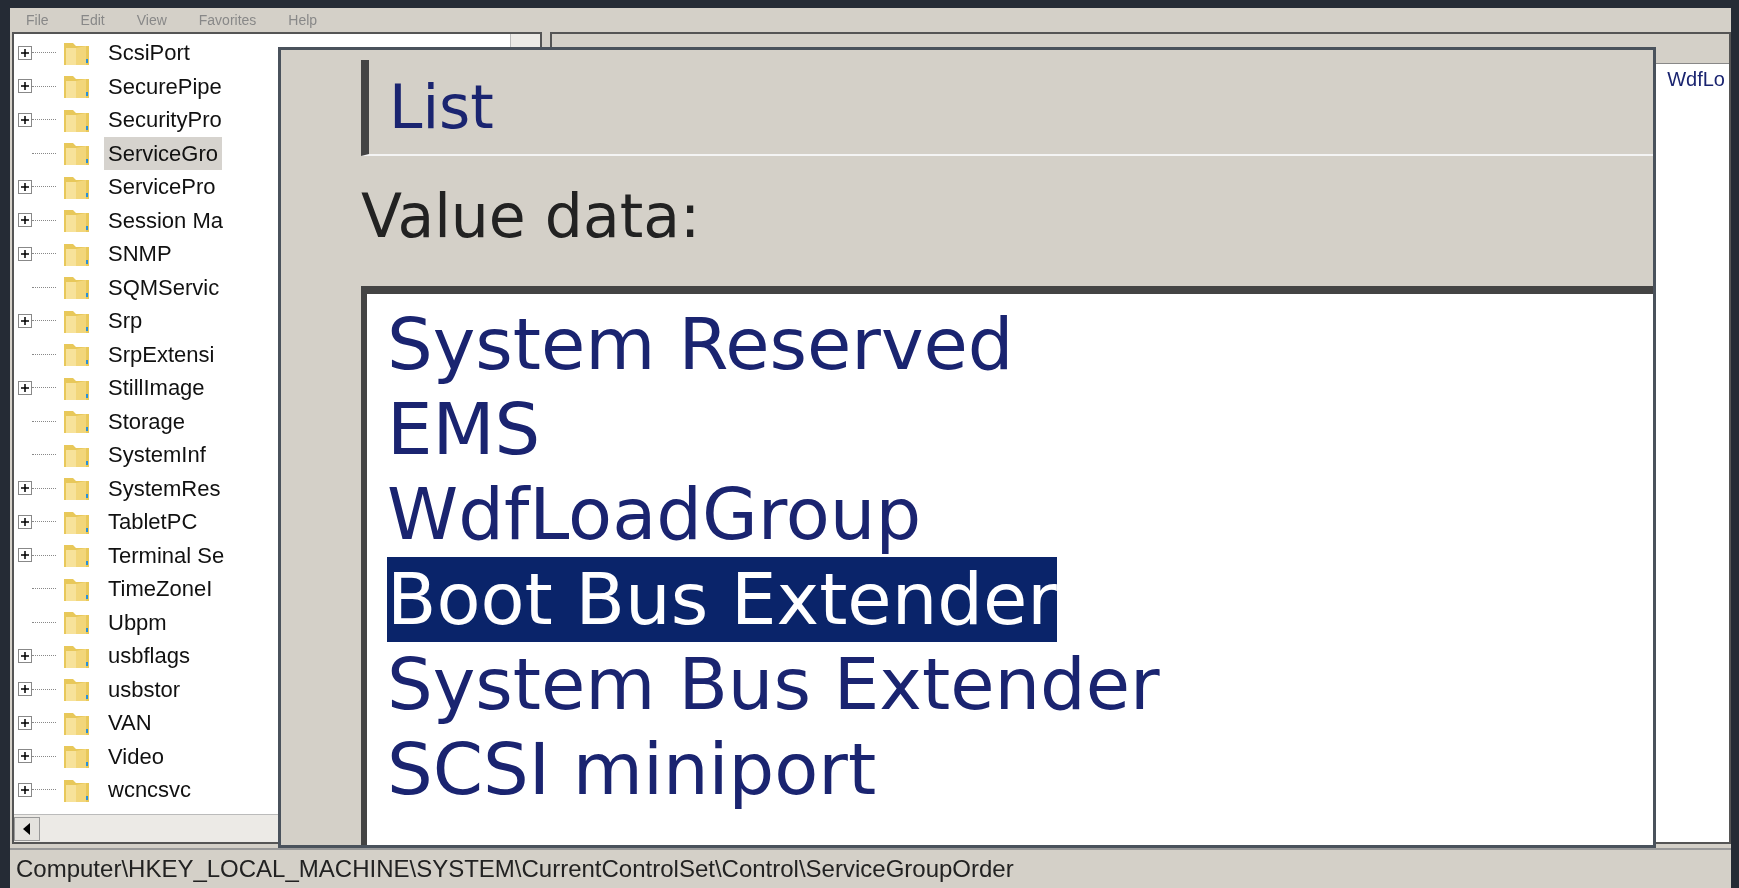  Describe the element at coordinates (700, 344) in the screenshot. I see `value-data-line: System Reserved` at that location.